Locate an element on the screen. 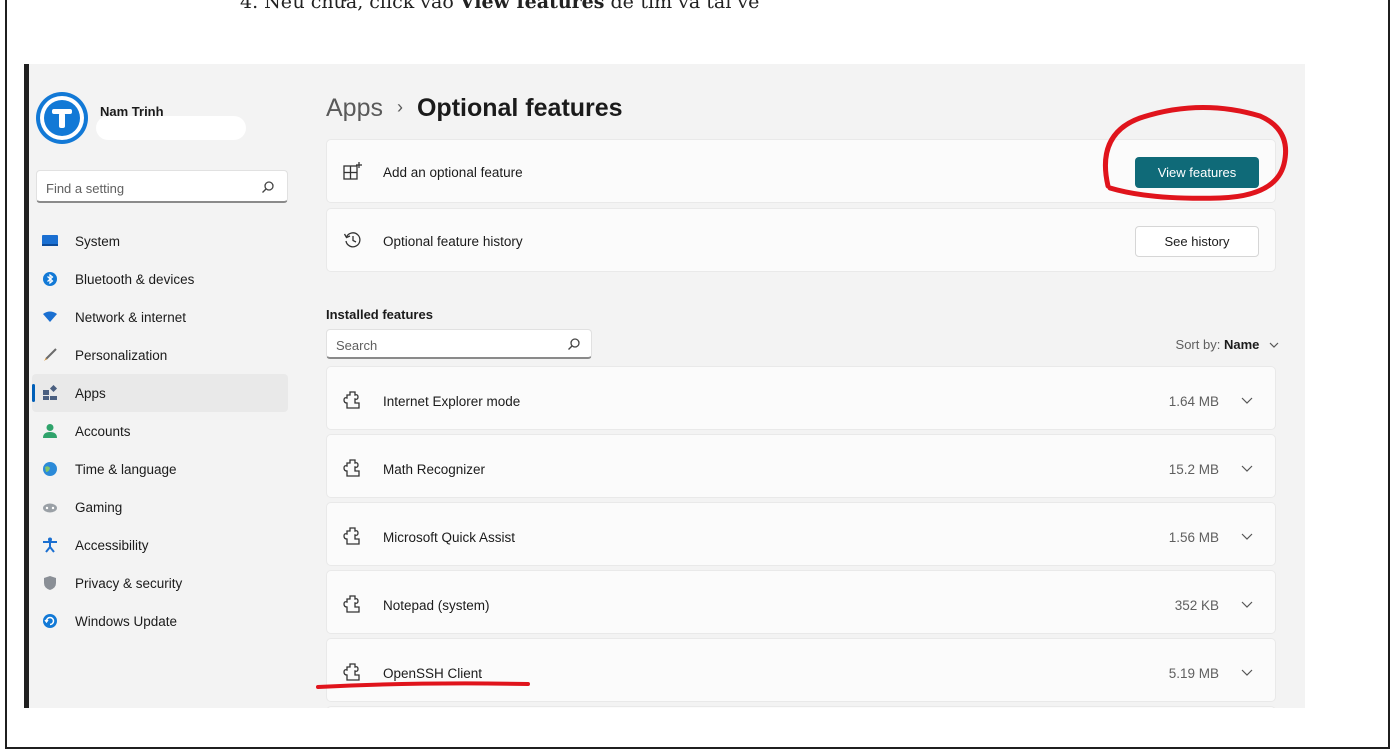  feature-size: 1.56 MB is located at coordinates (1193, 537).